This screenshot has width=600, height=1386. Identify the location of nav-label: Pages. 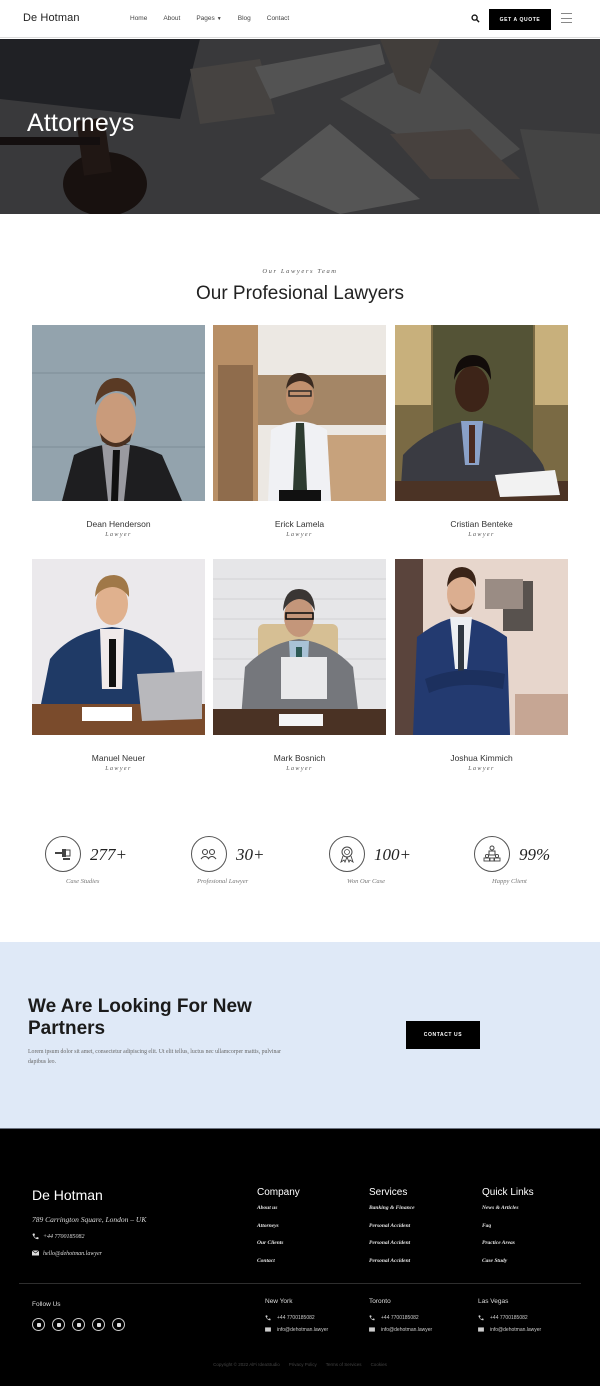
(205, 18).